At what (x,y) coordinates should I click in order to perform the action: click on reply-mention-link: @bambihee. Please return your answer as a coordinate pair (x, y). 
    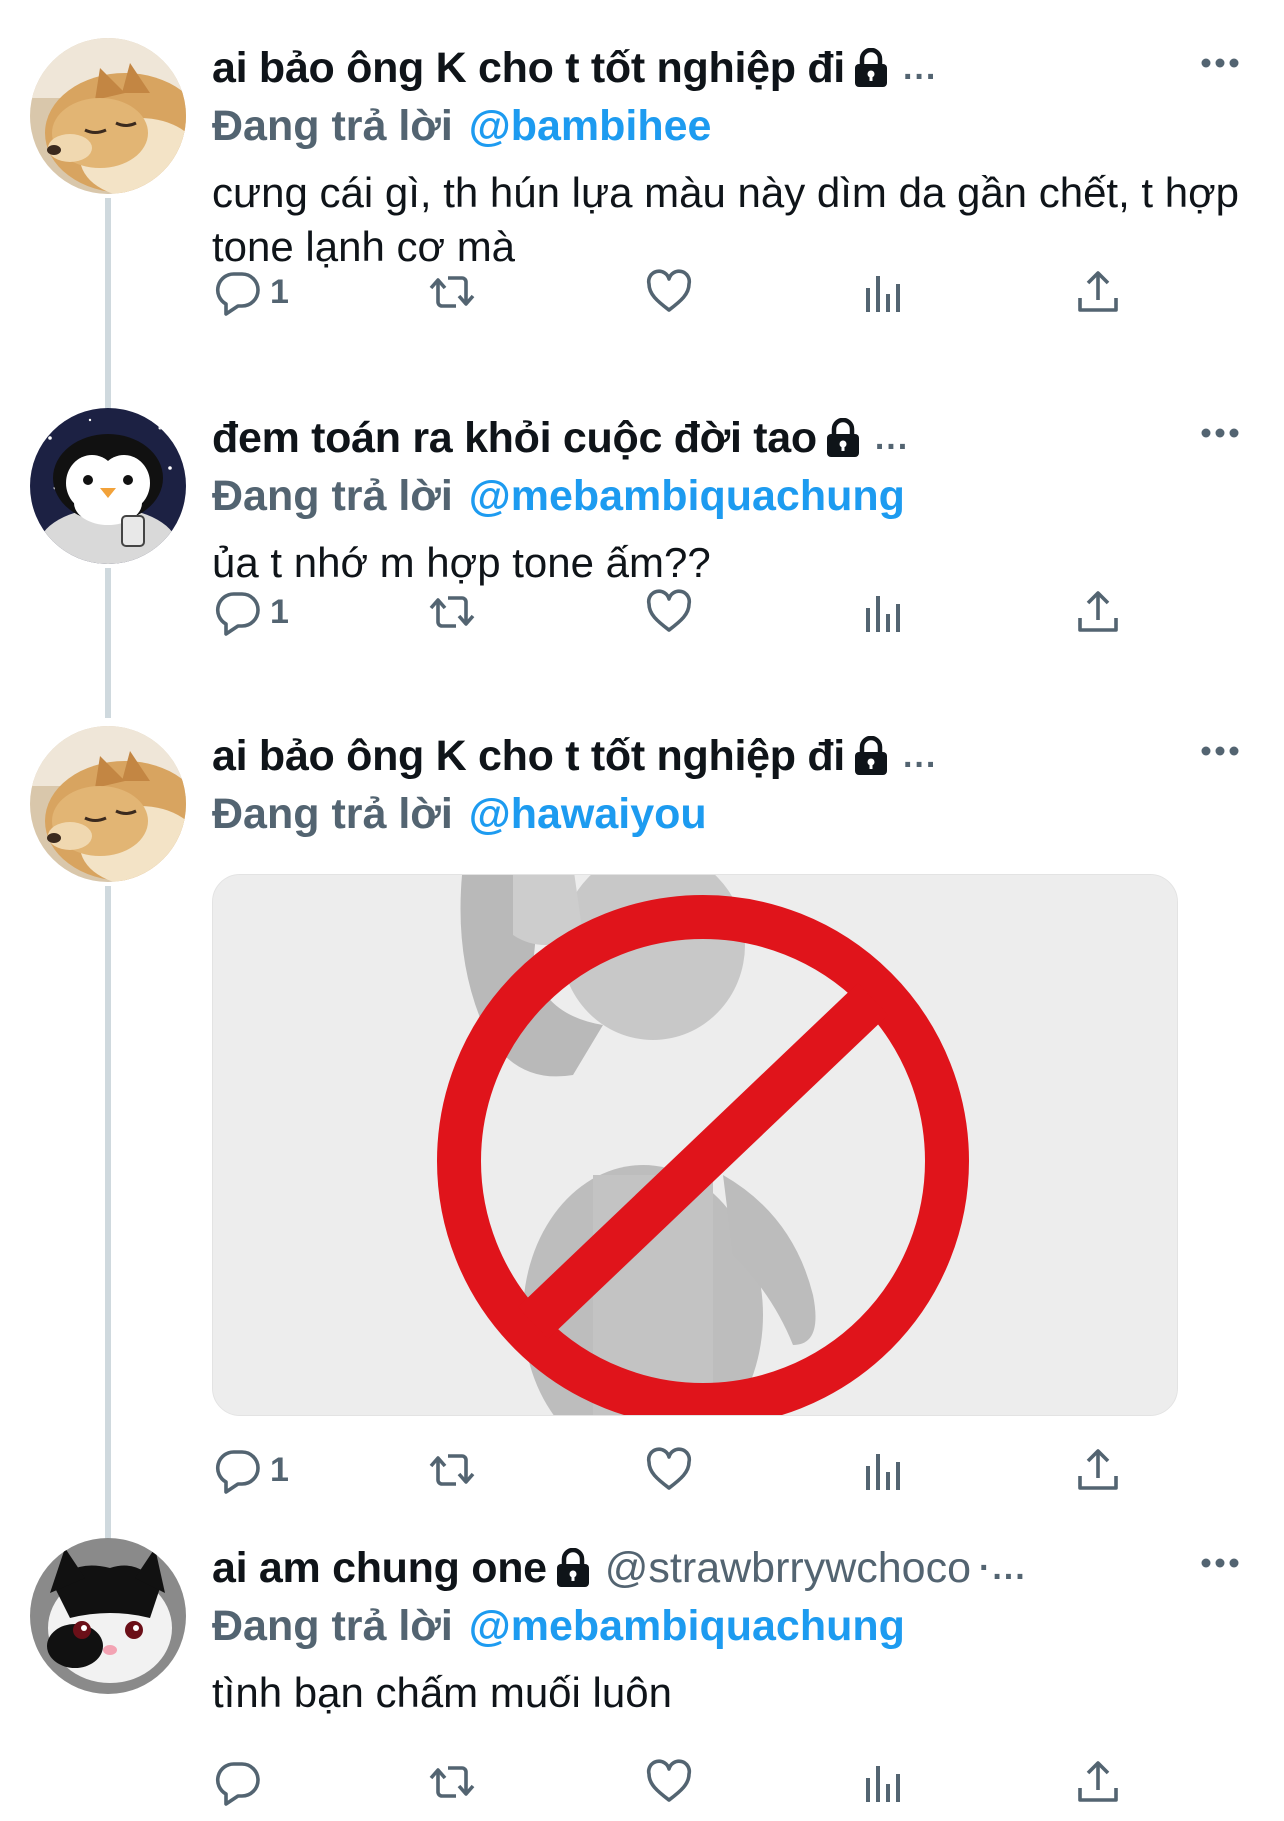
    Looking at the image, I should click on (590, 126).